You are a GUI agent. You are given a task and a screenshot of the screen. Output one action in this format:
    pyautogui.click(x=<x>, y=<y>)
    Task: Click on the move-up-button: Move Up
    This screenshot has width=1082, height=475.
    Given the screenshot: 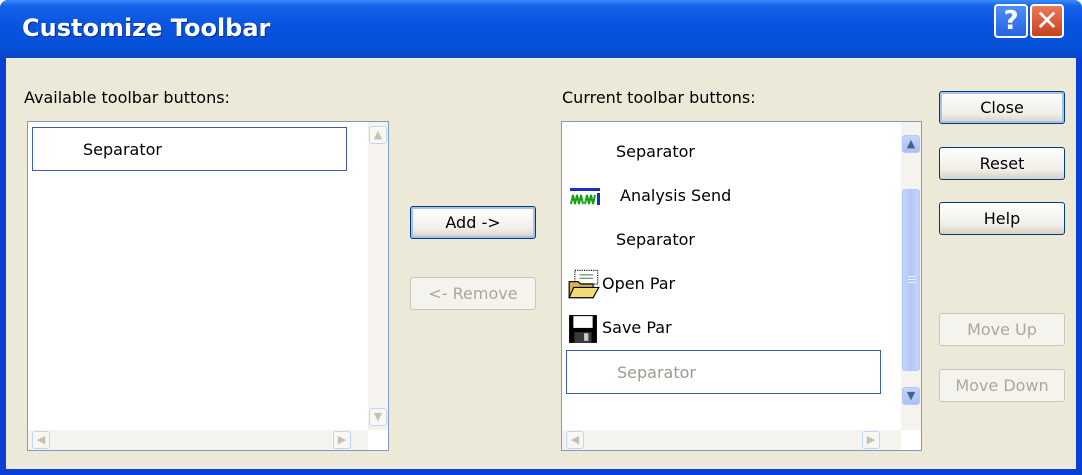 What is the action you would take?
    pyautogui.click(x=1002, y=329)
    